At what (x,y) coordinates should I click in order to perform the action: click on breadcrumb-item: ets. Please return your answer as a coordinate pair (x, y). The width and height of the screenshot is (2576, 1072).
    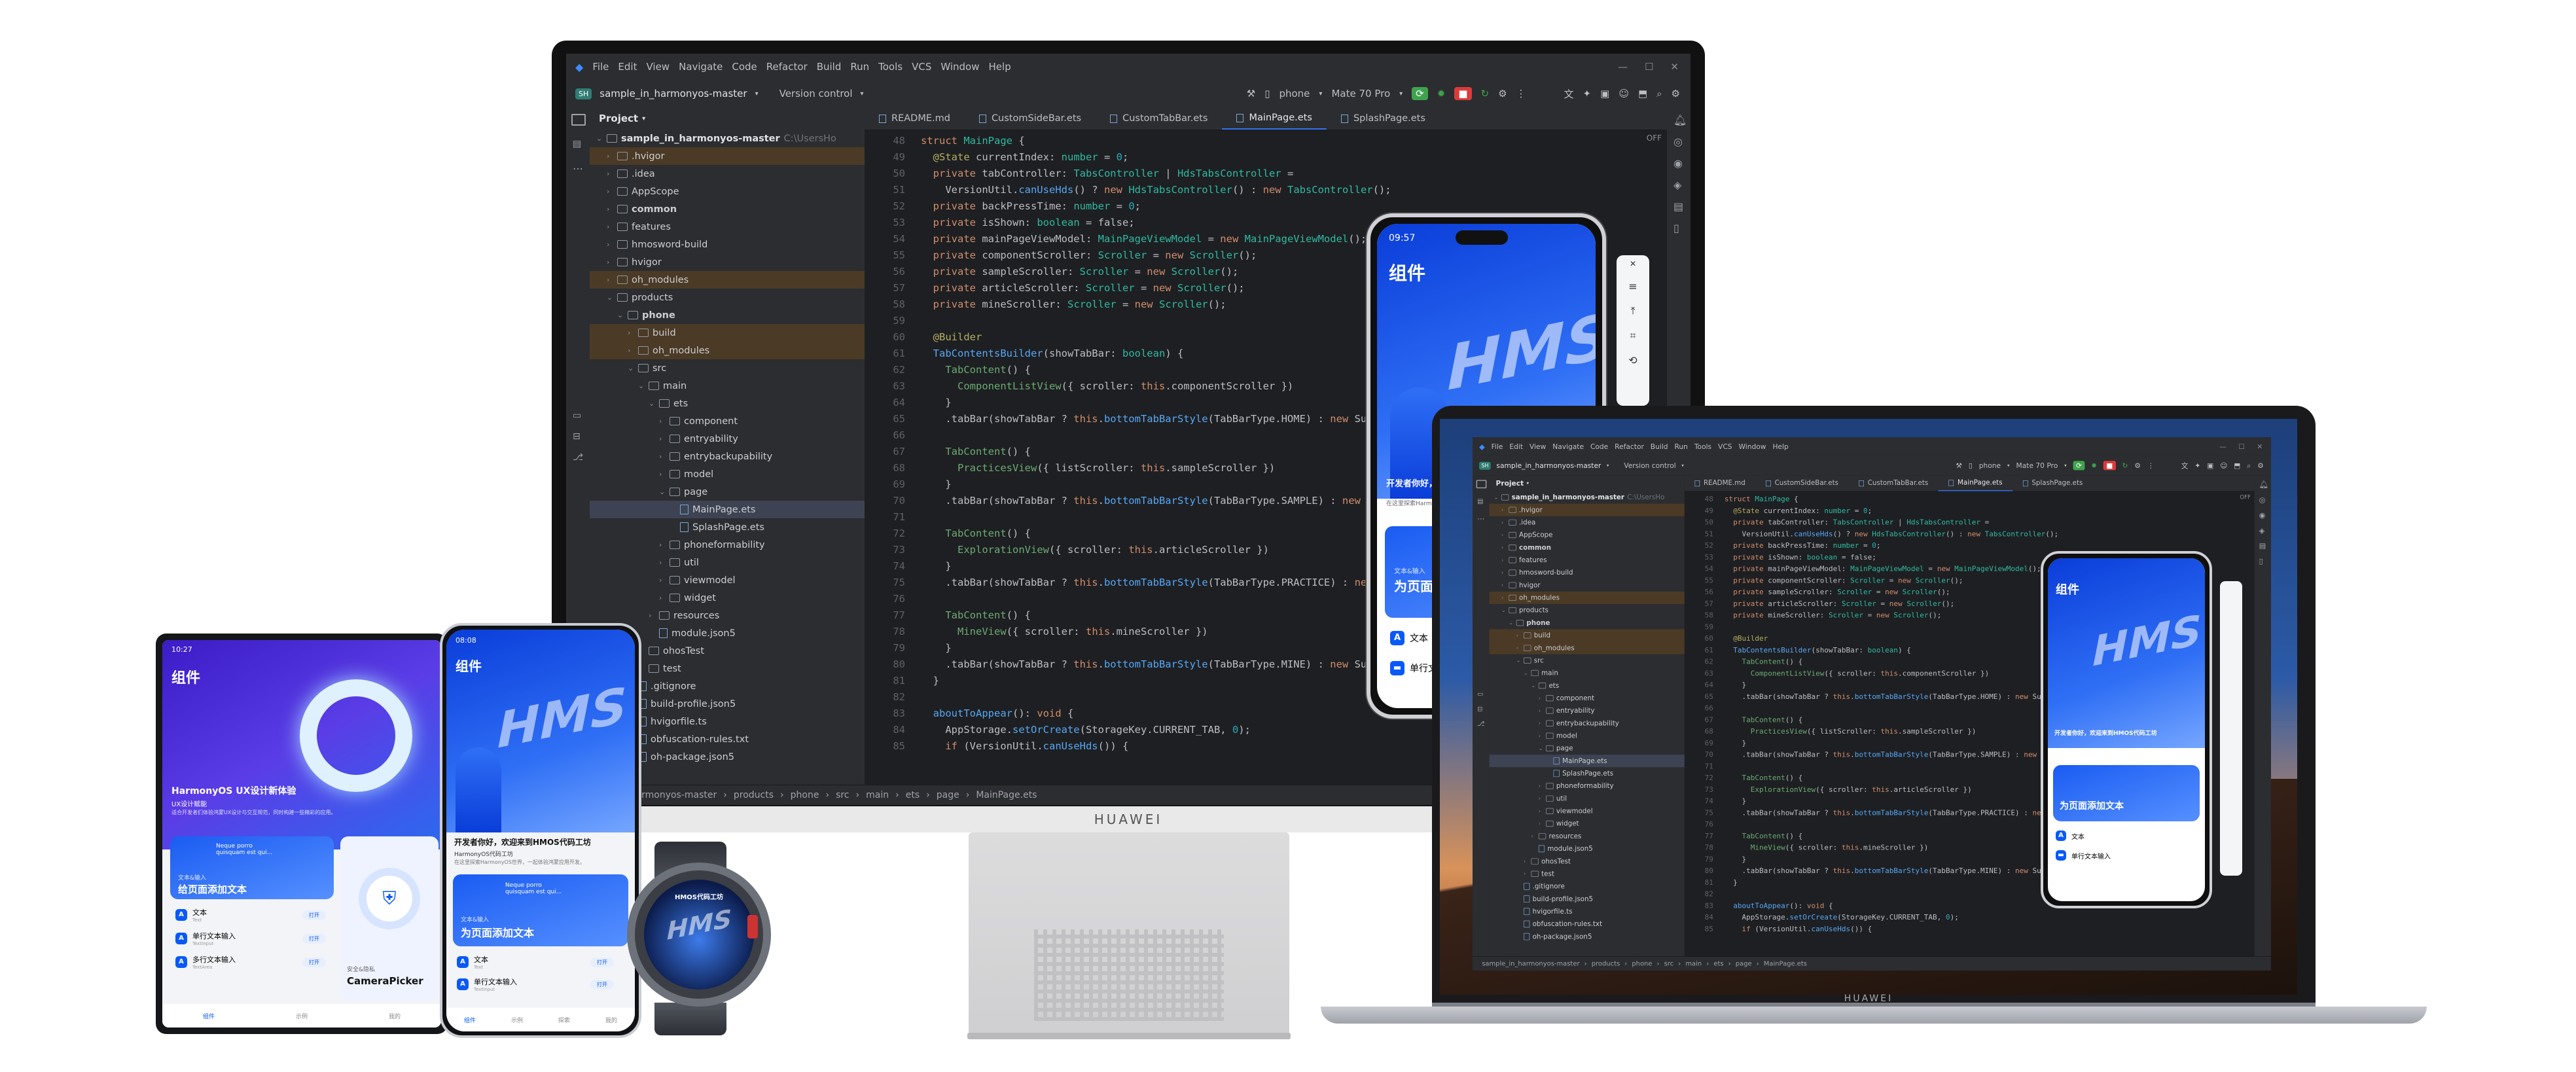
    Looking at the image, I should click on (913, 795).